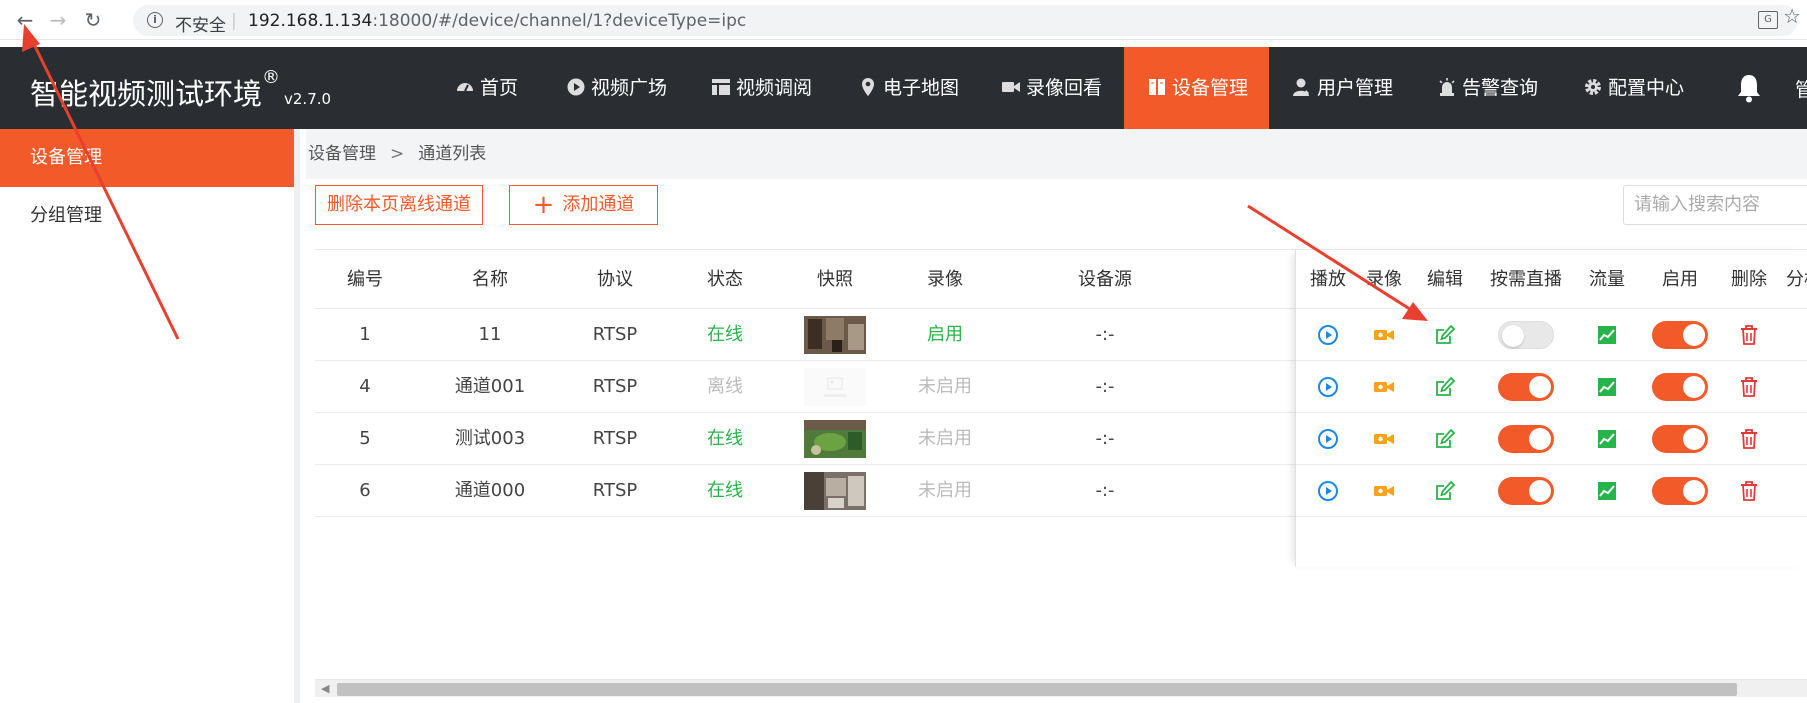  Describe the element at coordinates (1011, 87) in the screenshot. I see `video-camera-icon` at that location.